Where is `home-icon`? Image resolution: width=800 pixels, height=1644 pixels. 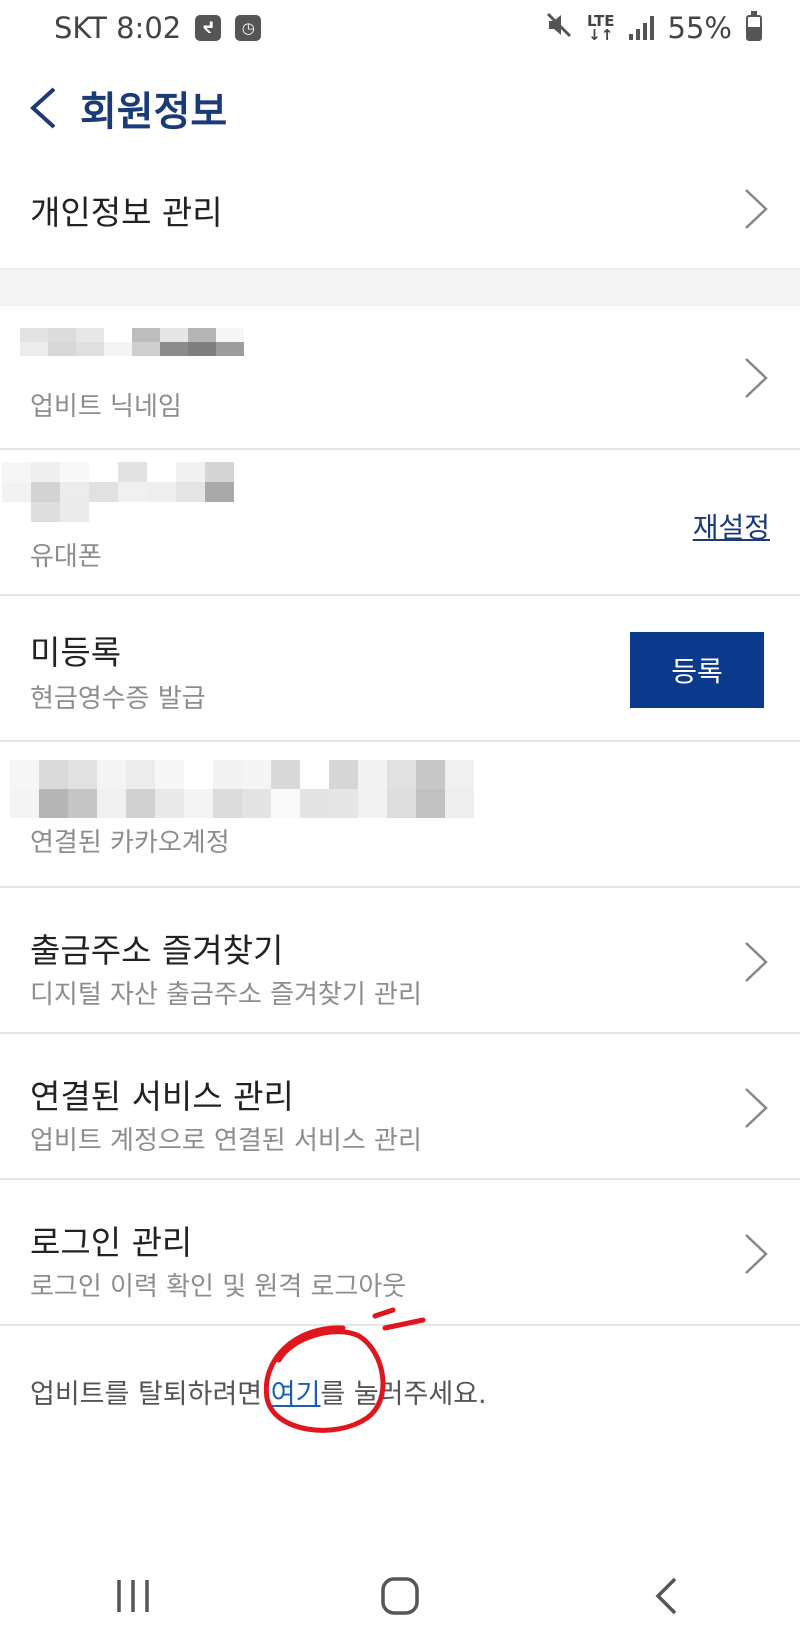
home-icon is located at coordinates (400, 1596).